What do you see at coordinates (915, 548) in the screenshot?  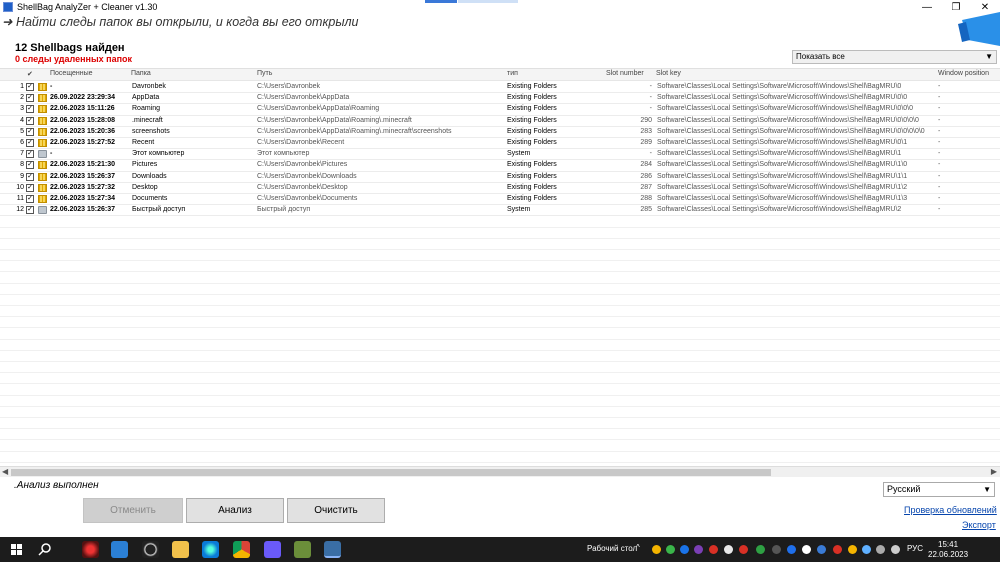 I see `input-language: РУС` at bounding box center [915, 548].